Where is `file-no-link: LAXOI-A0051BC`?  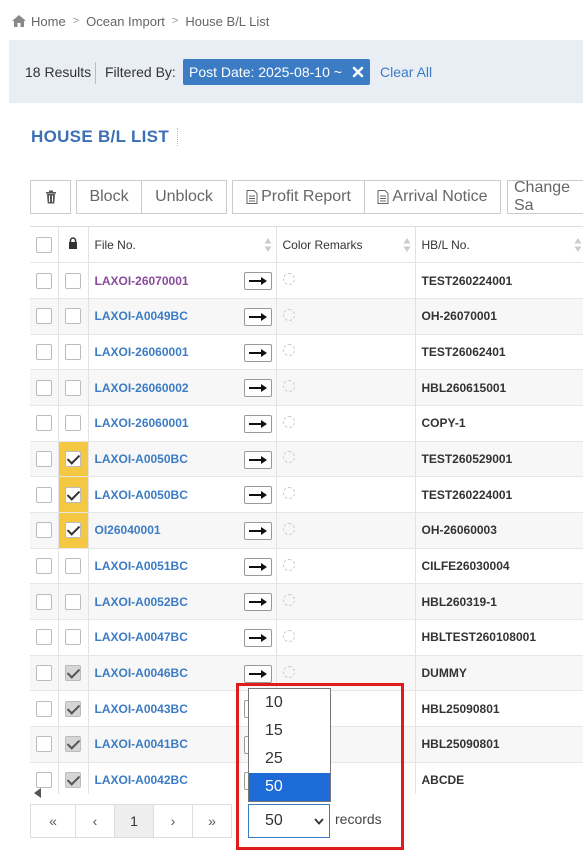 file-no-link: LAXOI-A0051BC is located at coordinates (141, 566).